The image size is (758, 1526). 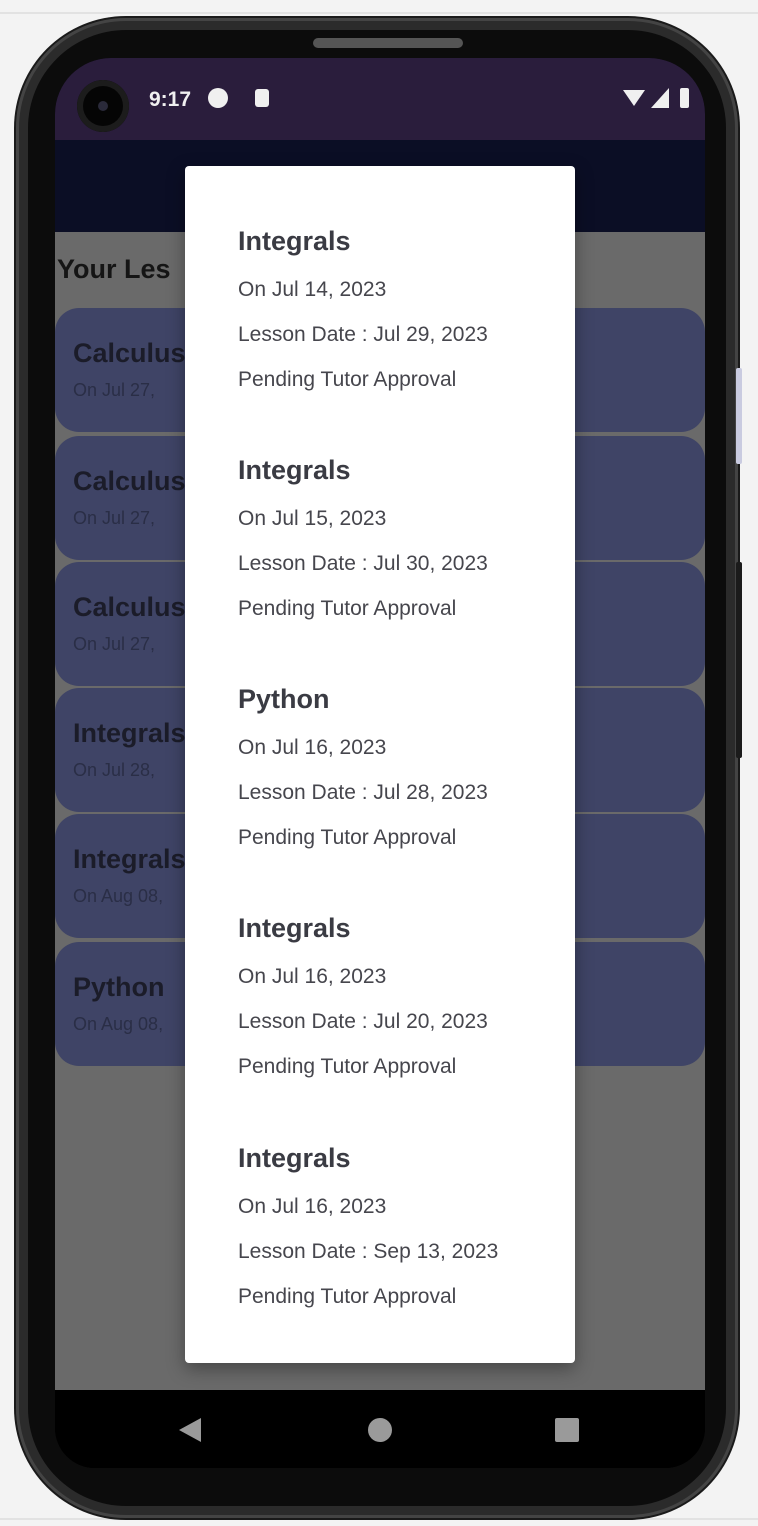 I want to click on entry-lesson-date: Lesson Date : Jul 20, 2023, so click(x=363, y=1021).